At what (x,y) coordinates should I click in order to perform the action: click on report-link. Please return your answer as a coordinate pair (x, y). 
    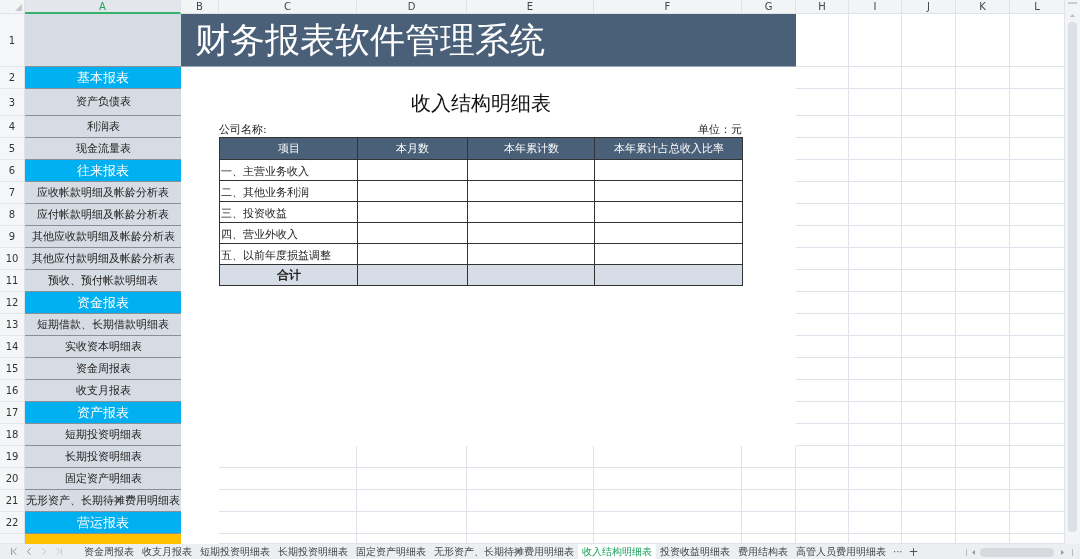
    Looking at the image, I should click on (103, 539).